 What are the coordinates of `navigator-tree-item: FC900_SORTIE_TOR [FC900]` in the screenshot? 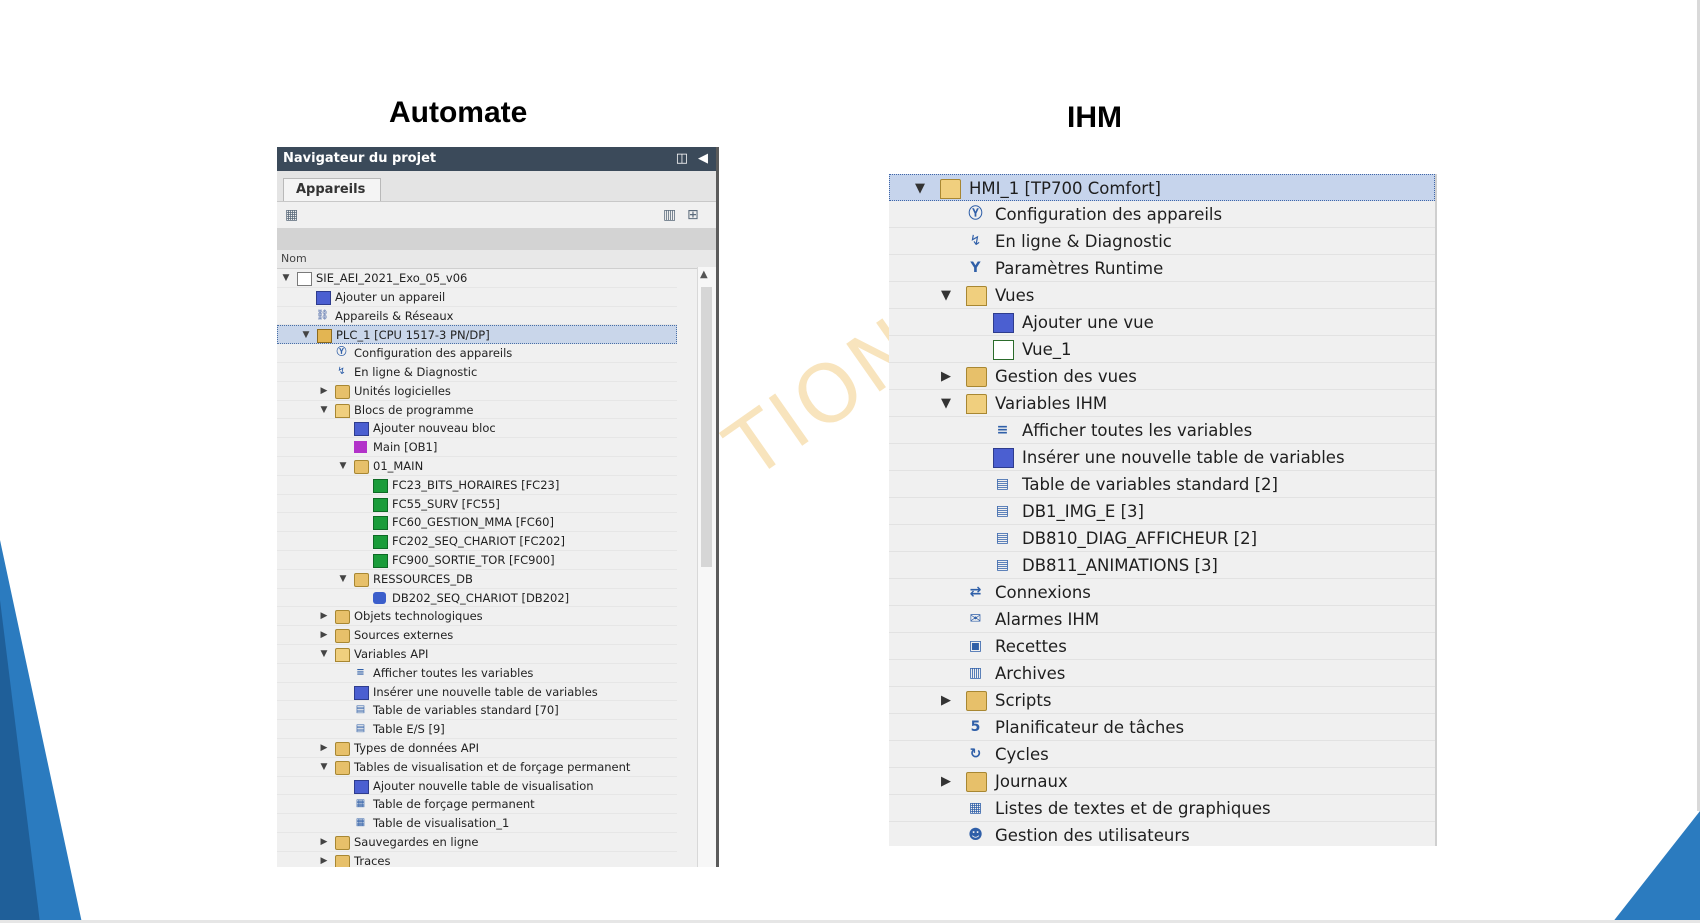 It's located at (477, 560).